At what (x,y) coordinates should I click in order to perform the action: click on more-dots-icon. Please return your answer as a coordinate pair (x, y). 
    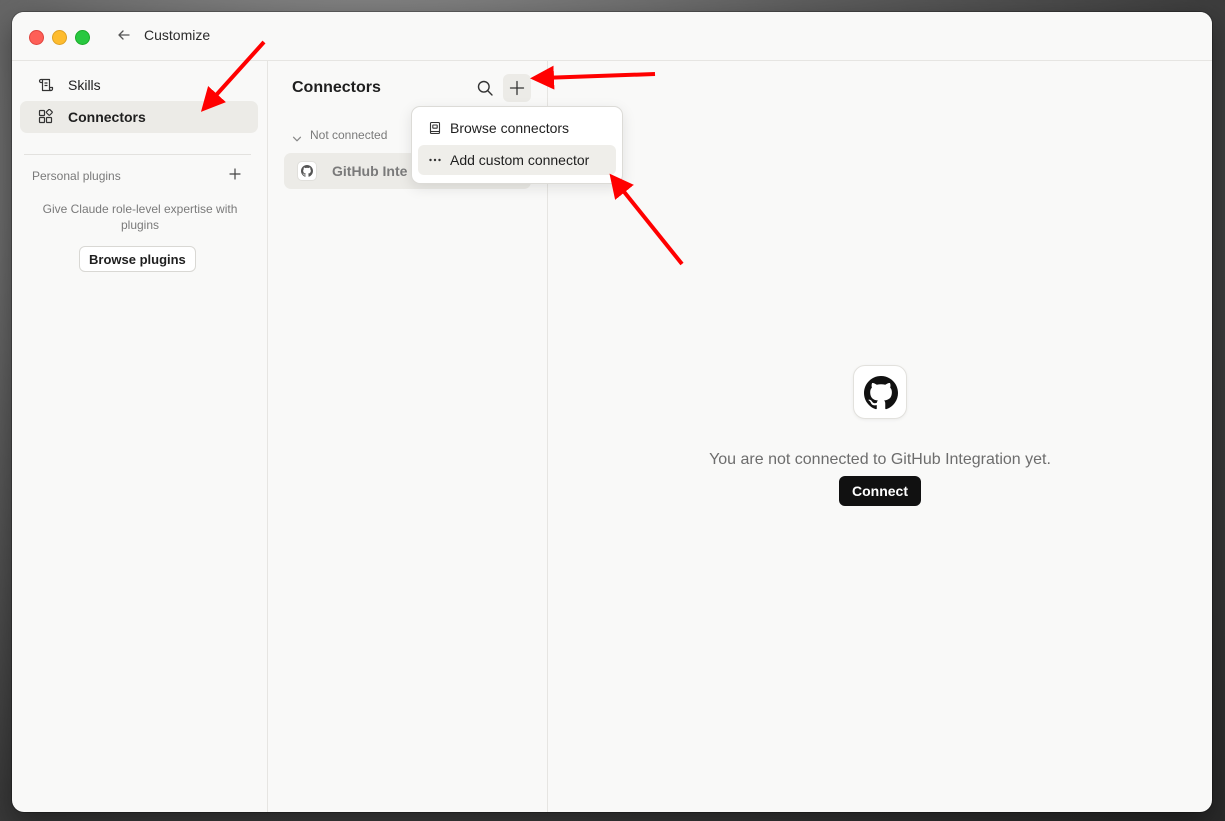
    Looking at the image, I should click on (435, 160).